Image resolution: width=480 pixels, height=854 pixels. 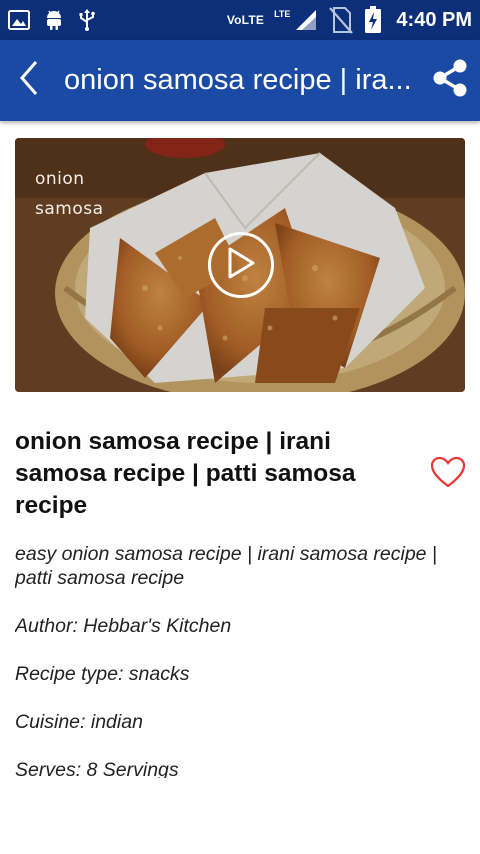 What do you see at coordinates (54, 20) in the screenshot?
I see `android-icon` at bounding box center [54, 20].